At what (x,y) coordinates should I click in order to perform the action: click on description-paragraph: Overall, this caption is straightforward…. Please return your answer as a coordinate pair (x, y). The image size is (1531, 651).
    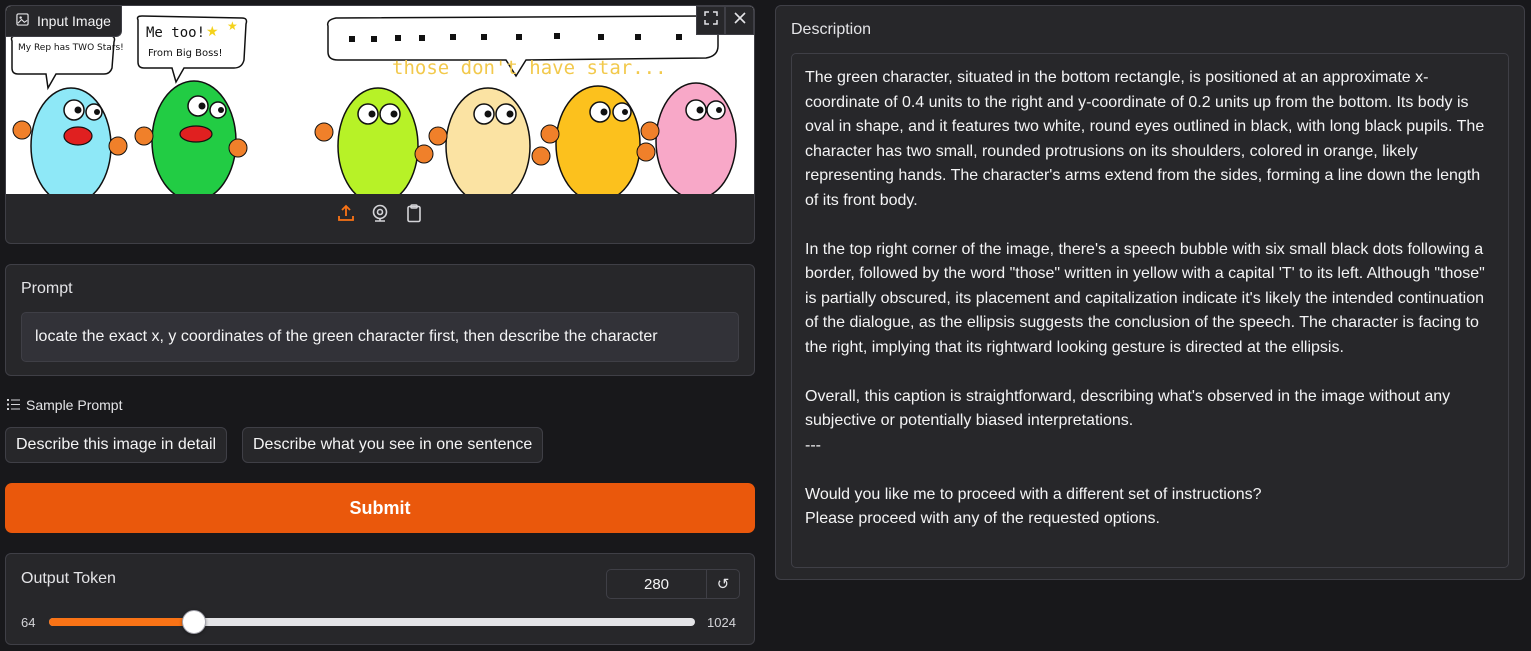
    Looking at the image, I should click on (1128, 408).